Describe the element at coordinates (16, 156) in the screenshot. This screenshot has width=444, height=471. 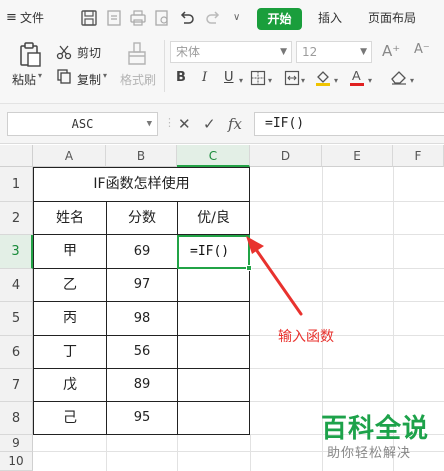
I see `select-all-corner` at that location.